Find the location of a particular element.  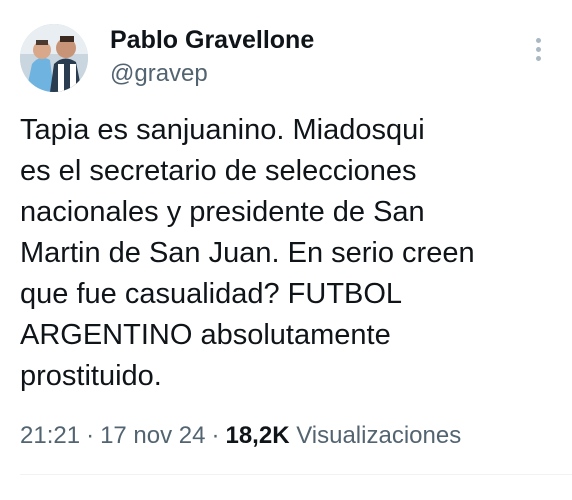

avatar is located at coordinates (54, 58).